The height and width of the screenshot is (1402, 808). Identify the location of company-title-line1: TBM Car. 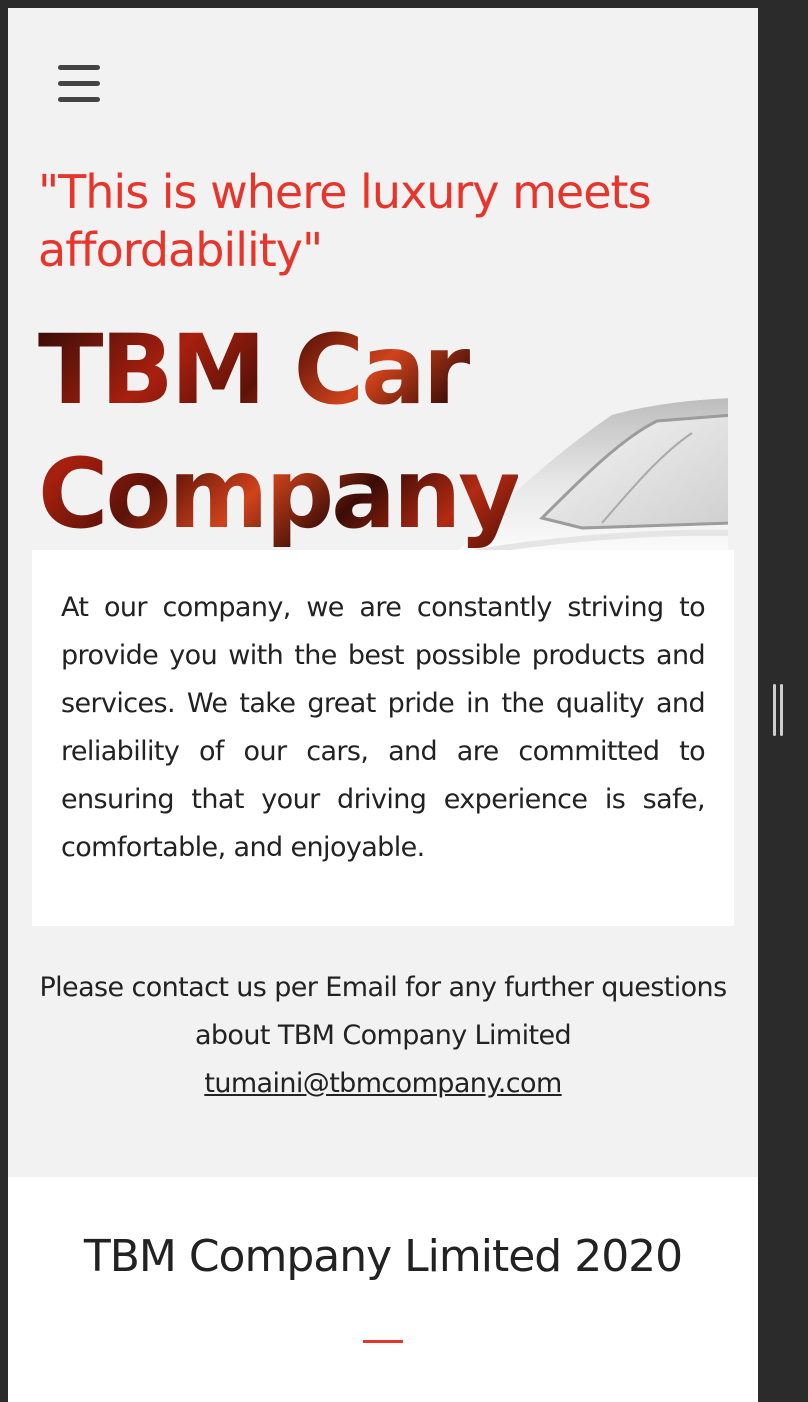
(253, 370).